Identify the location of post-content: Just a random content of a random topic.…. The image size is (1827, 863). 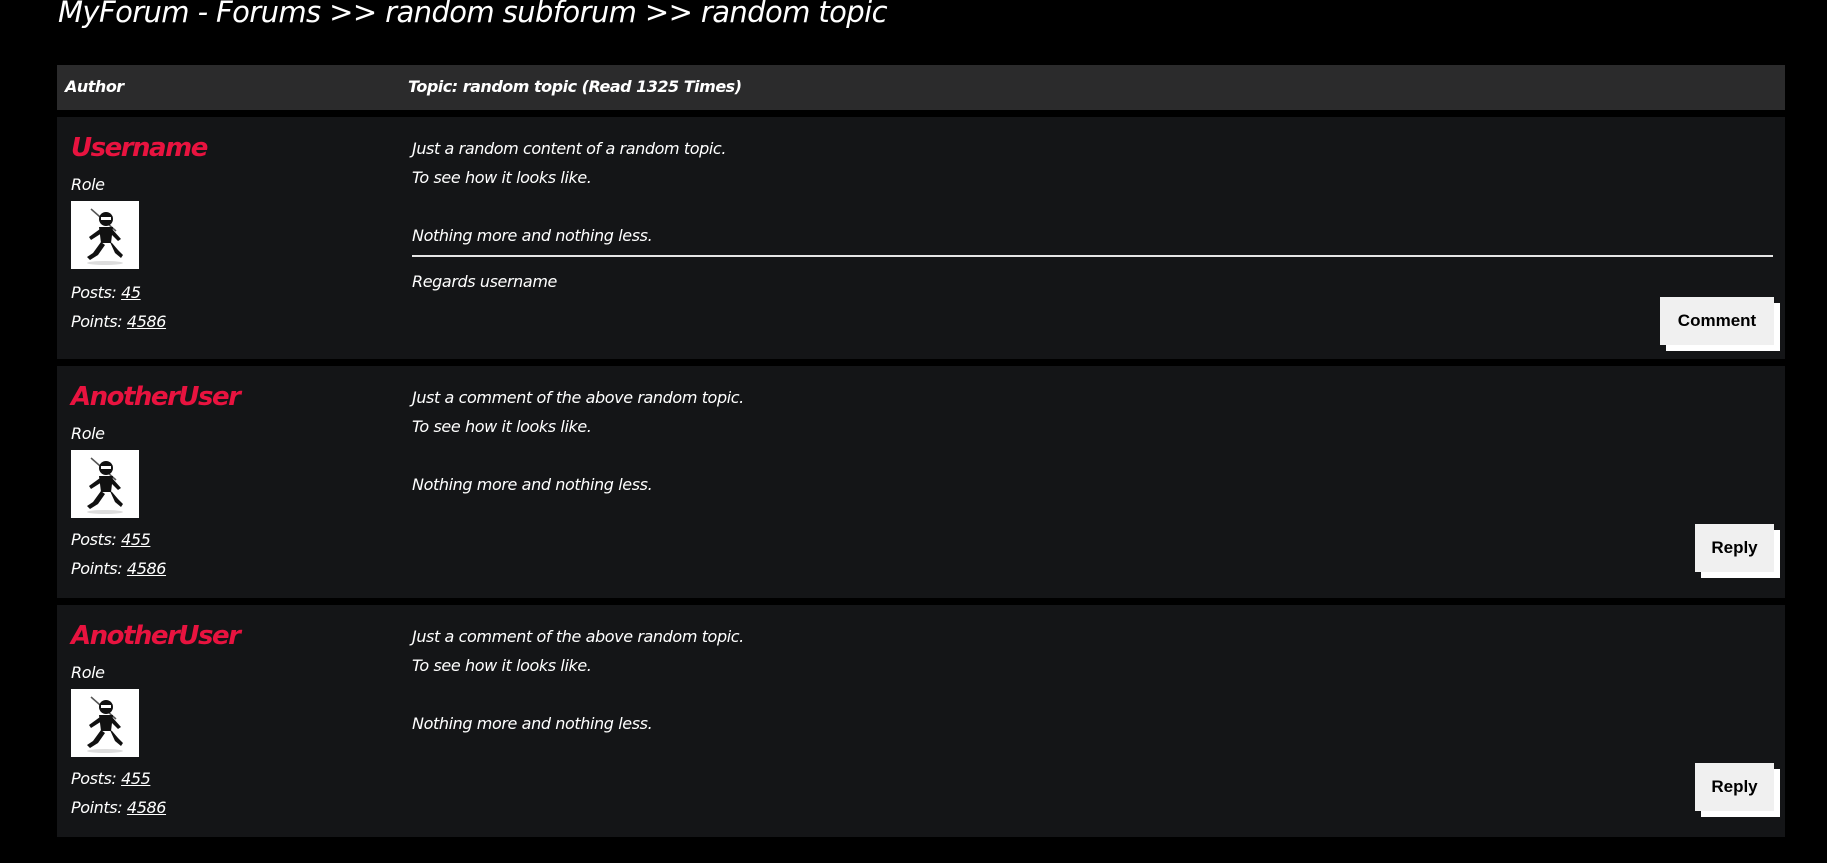
(569, 192).